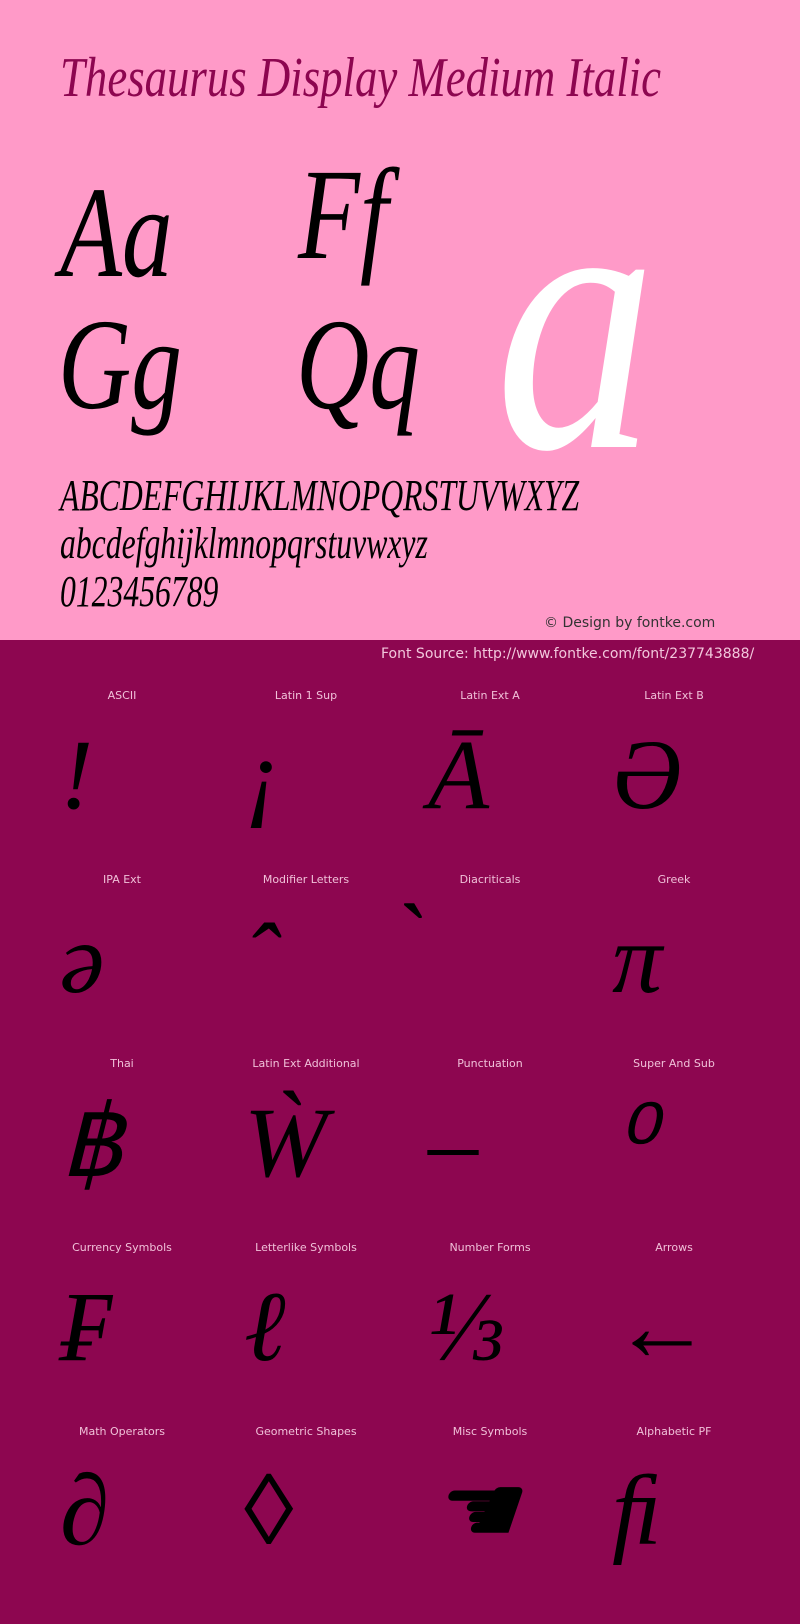  Describe the element at coordinates (286, 1142) in the screenshot. I see `block-sample-glyph: Ẁ` at that location.